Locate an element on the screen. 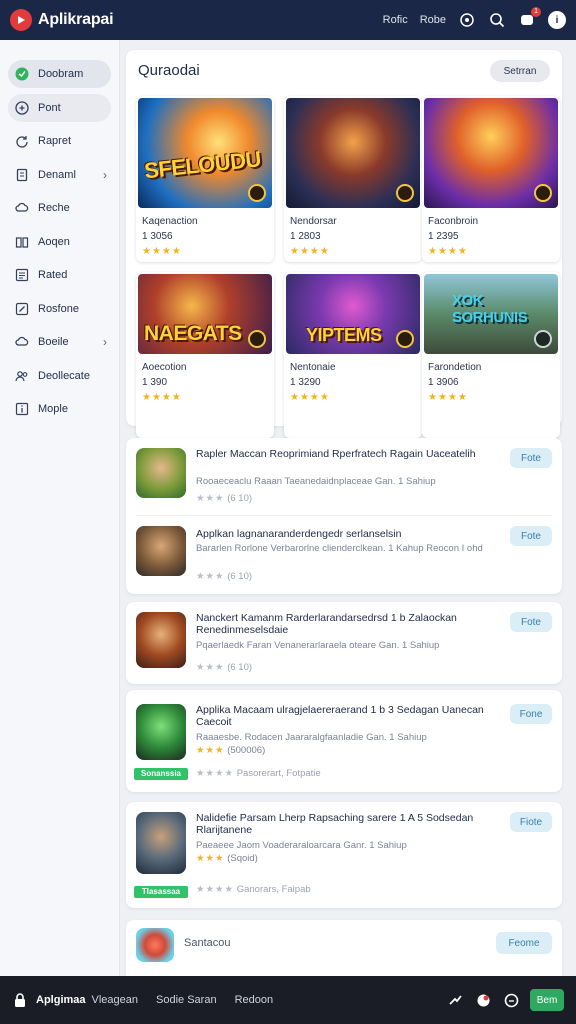 The height and width of the screenshot is (1024, 576). sidebar-item-rapret: Rapret is located at coordinates (59, 141).